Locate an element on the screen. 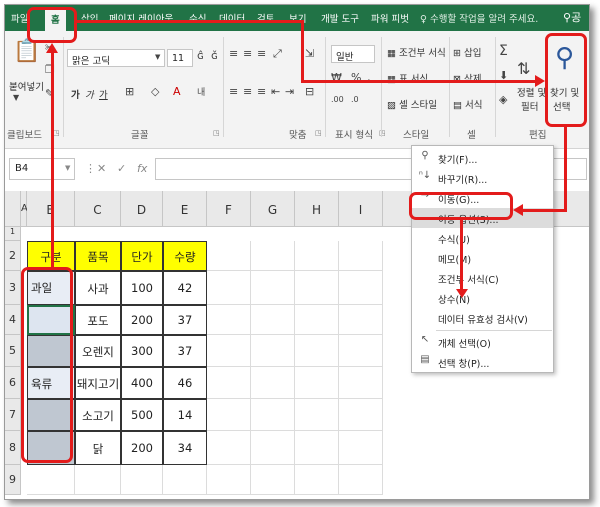 The image size is (600, 507). cell-d3: 100 is located at coordinates (142, 288).